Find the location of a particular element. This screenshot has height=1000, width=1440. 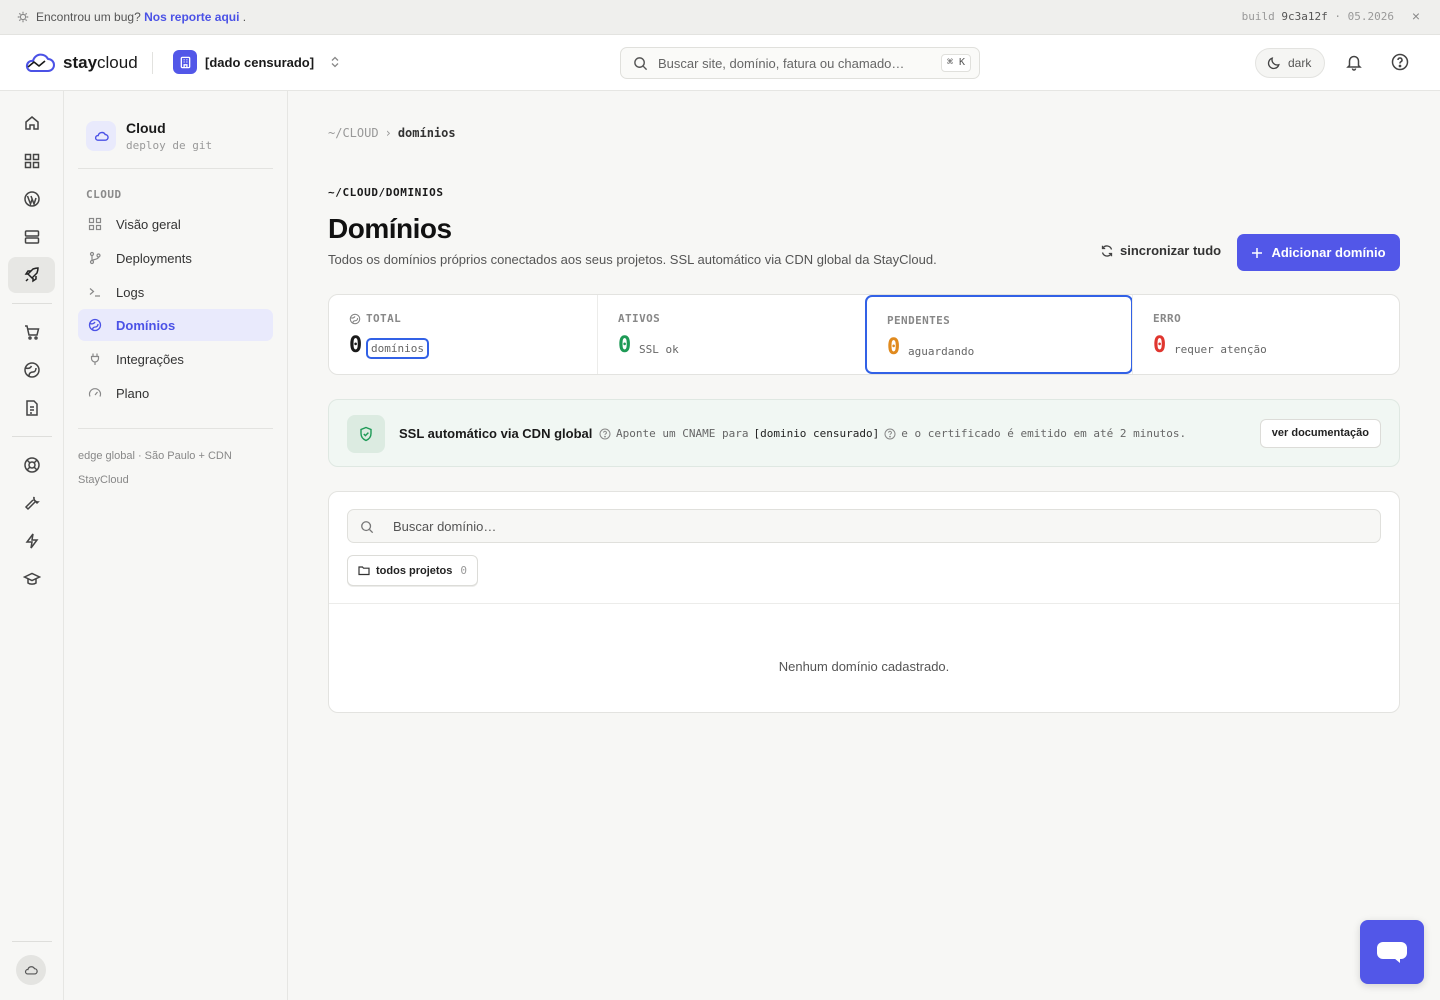

sidebar-item-label: Integrações is located at coordinates (150, 359).